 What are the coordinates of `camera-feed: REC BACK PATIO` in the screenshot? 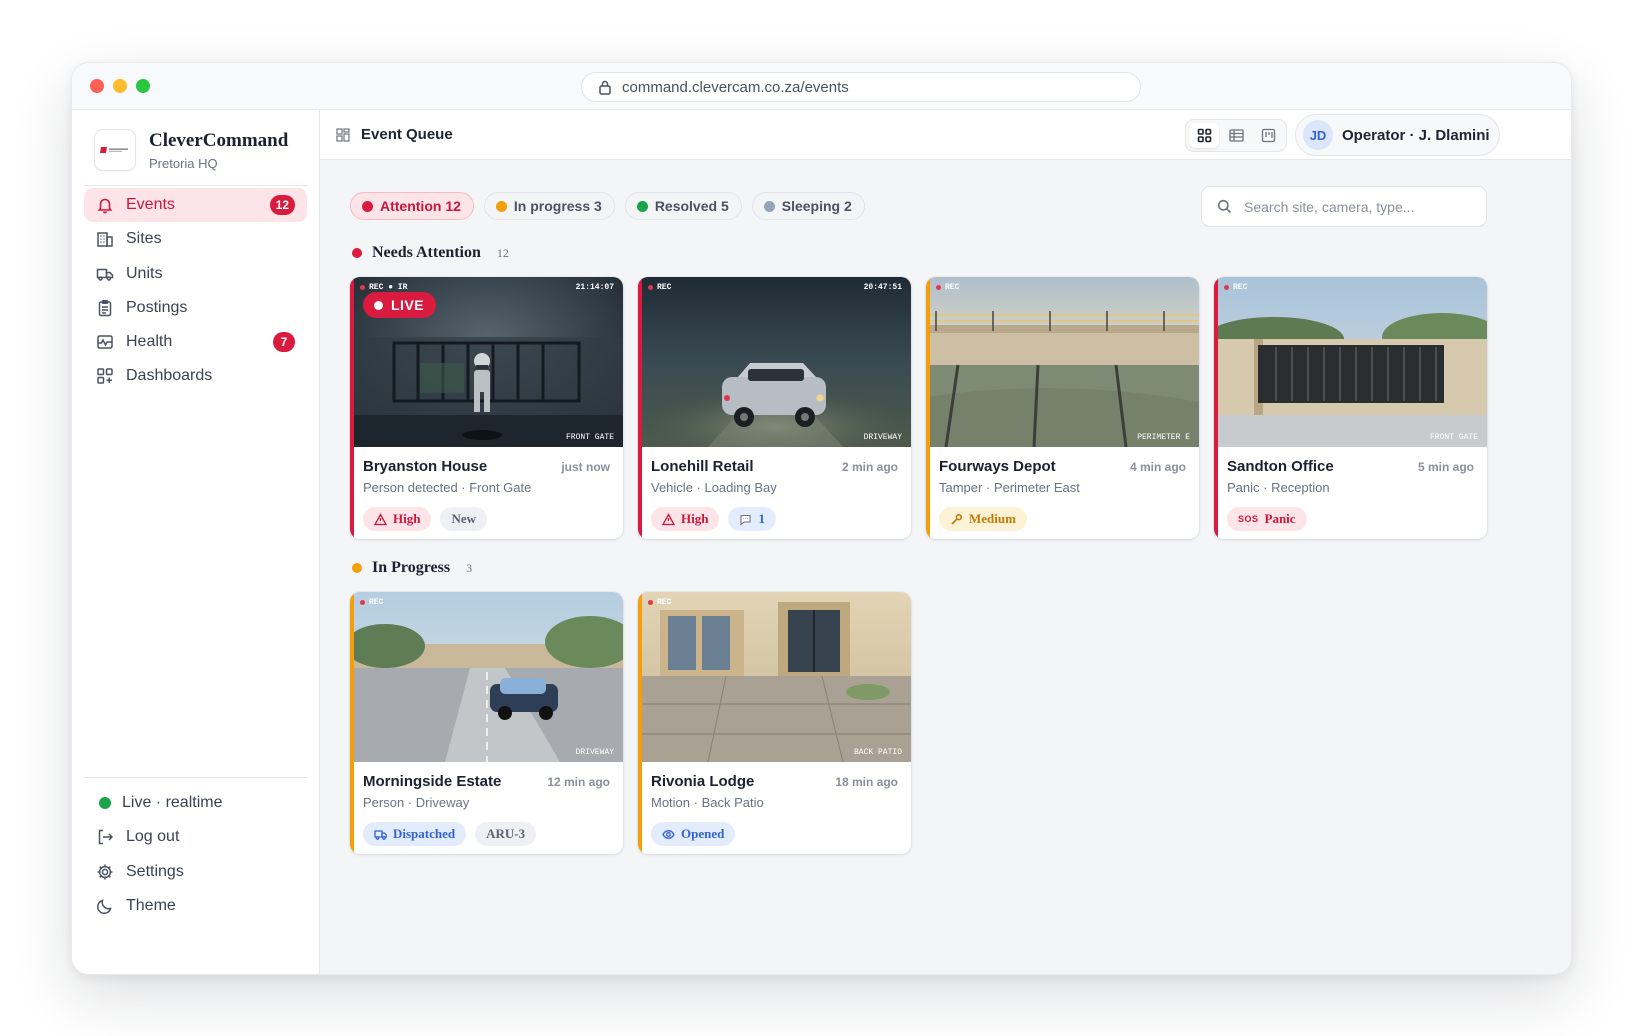 It's located at (774, 677).